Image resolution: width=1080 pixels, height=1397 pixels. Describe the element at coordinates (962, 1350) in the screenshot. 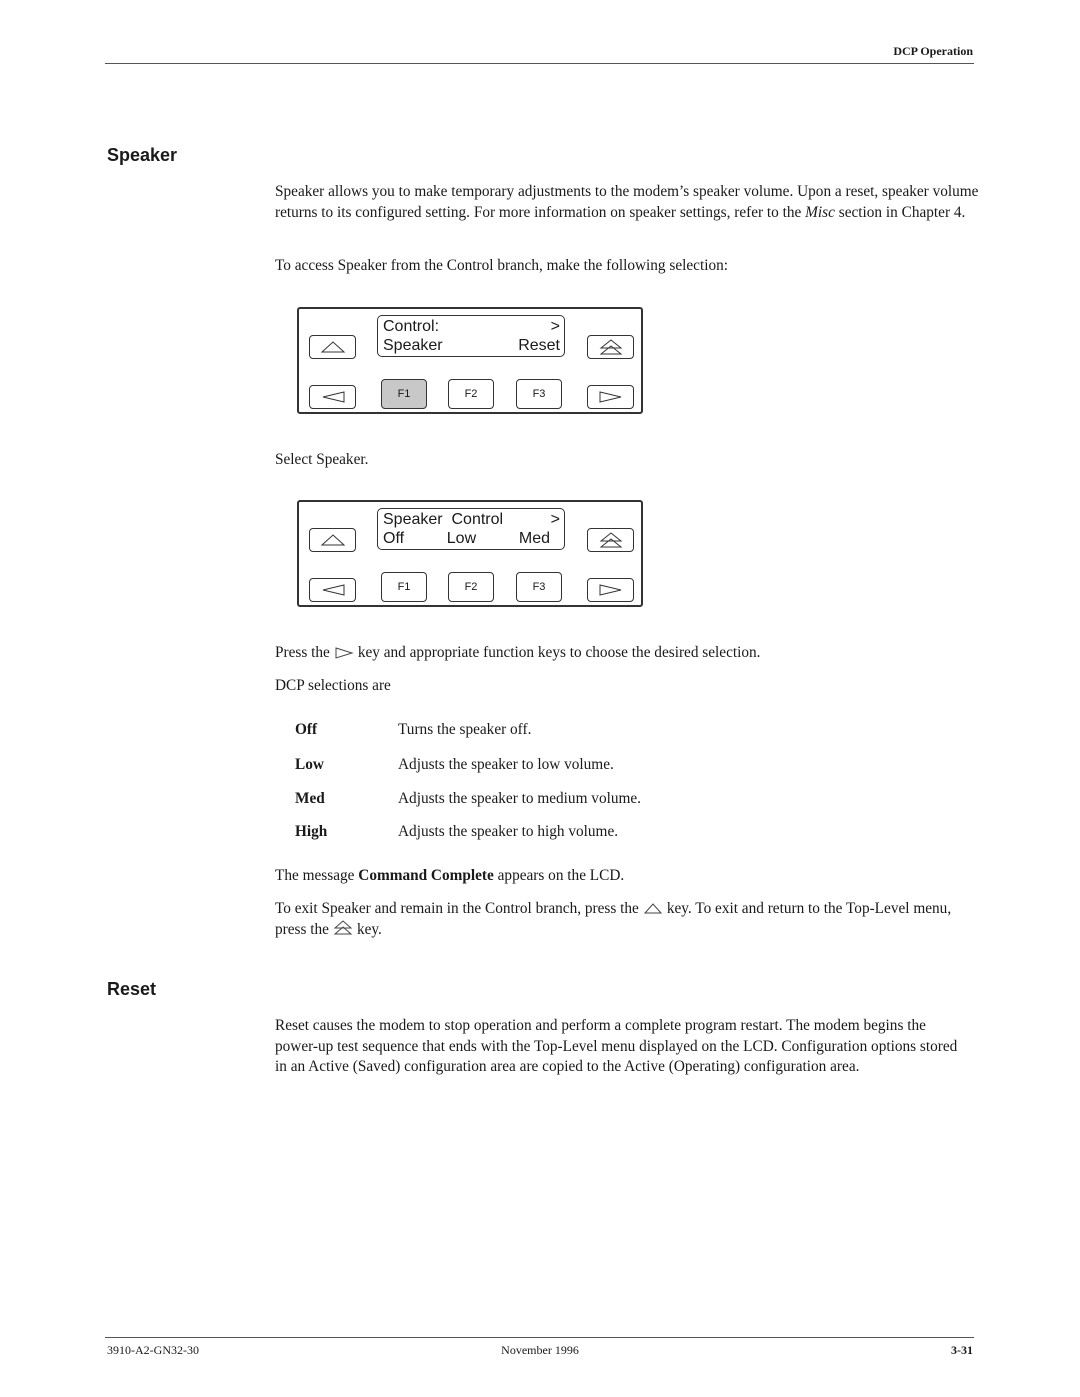

I see `page-number: 3-31` at that location.